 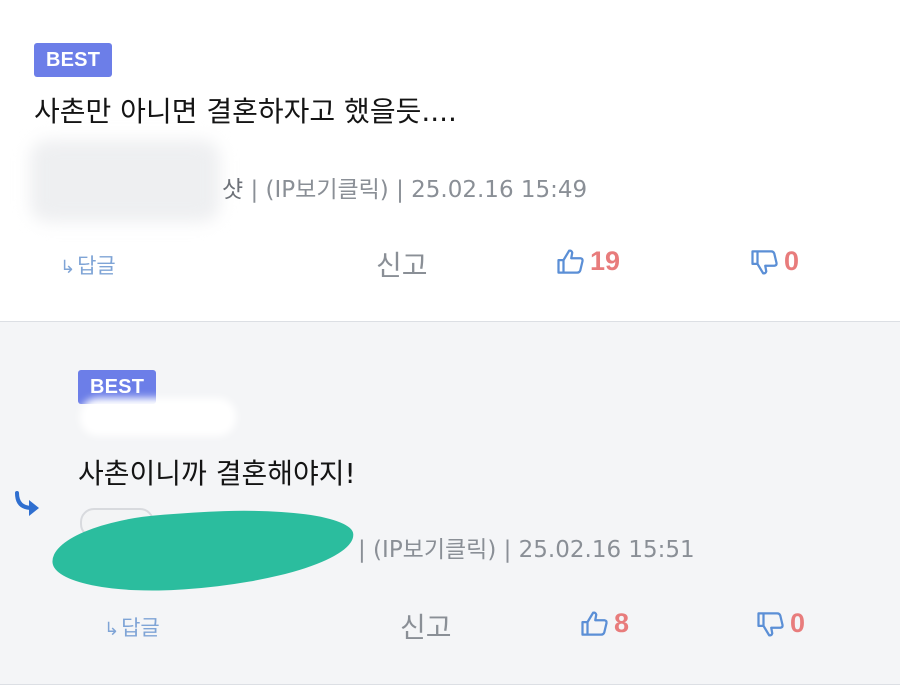 I want to click on redacted-nickname, so click(x=125, y=181).